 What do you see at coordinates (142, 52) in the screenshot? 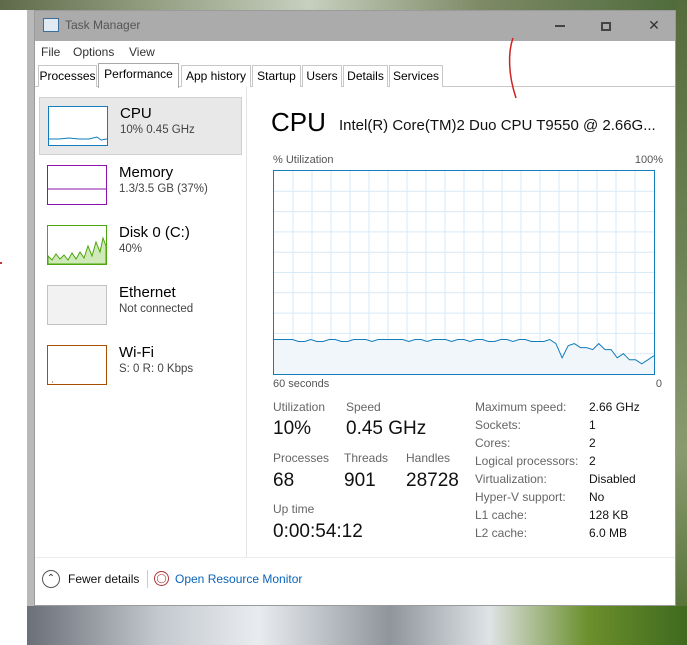
I see `menu-view: View` at bounding box center [142, 52].